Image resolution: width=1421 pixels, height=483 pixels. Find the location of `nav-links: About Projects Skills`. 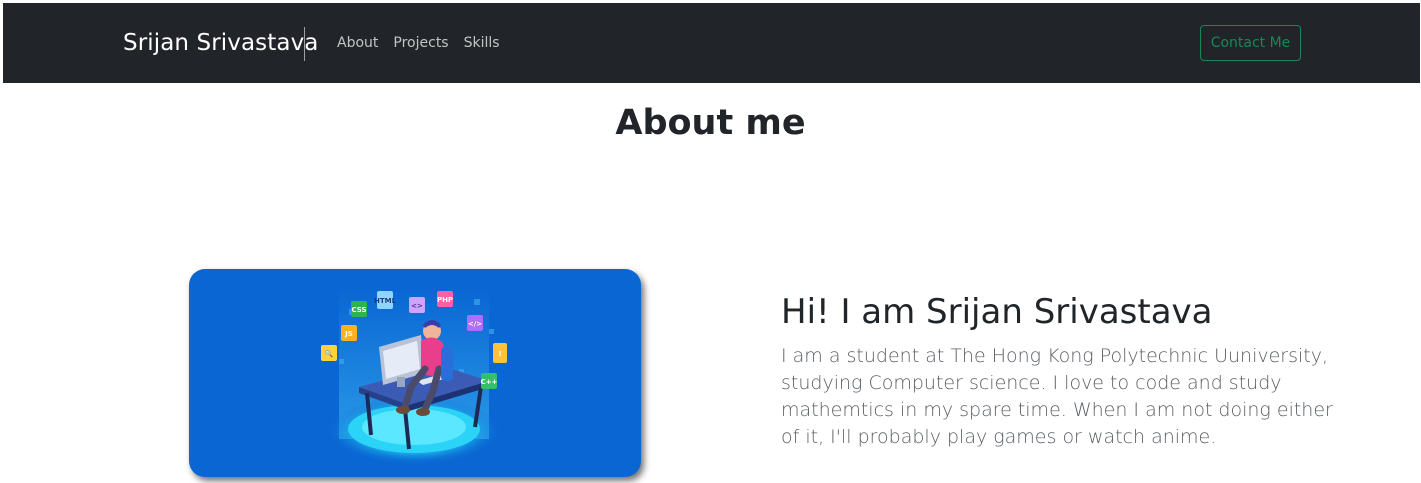

nav-links: About Projects Skills is located at coordinates (418, 43).